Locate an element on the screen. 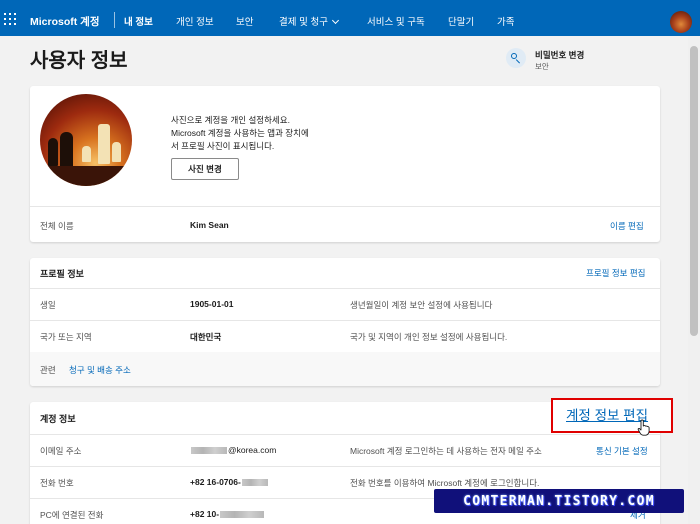 The image size is (700, 524). email-label: 이메일 주소 is located at coordinates (61, 451).